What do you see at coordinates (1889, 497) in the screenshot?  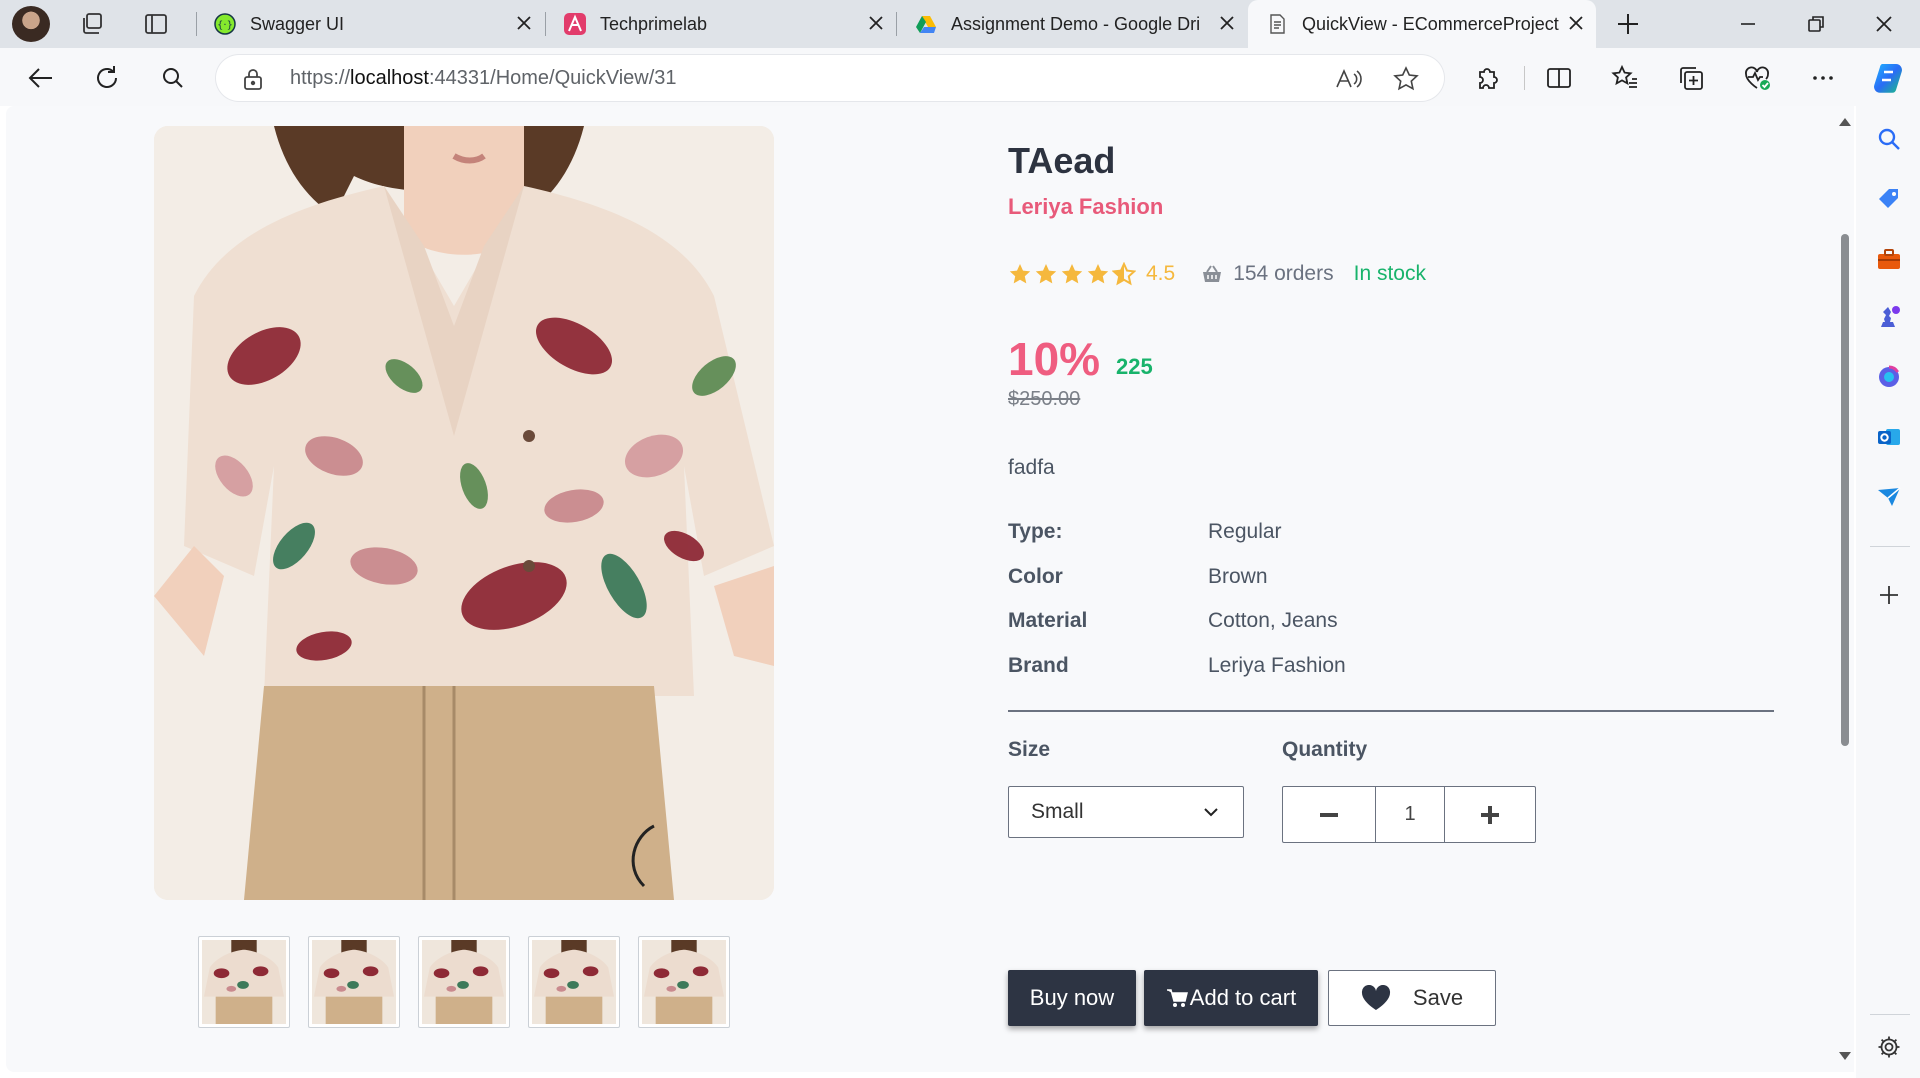 I see `drop-send-icon` at bounding box center [1889, 497].